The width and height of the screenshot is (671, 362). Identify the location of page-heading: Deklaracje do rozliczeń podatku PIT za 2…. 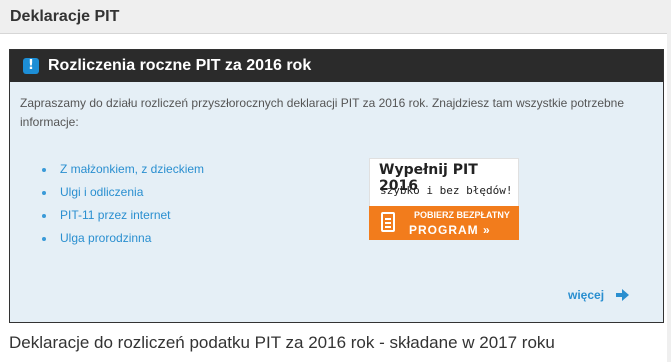
(282, 342).